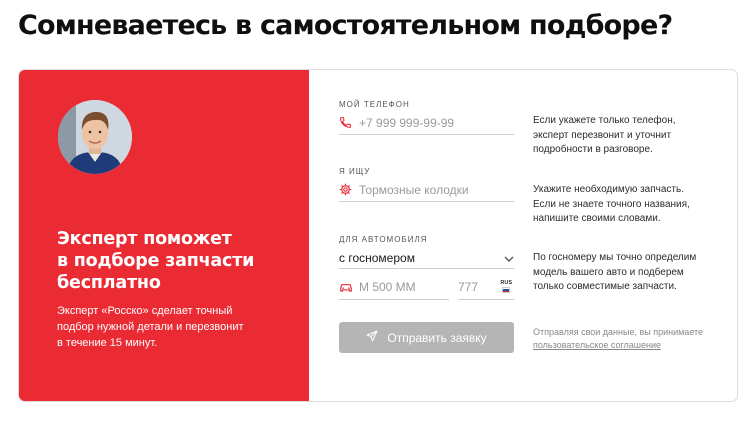 This screenshot has height=431, width=752. I want to click on page-title: Сомневаетесь в самостоятельном подборе?, so click(345, 25).